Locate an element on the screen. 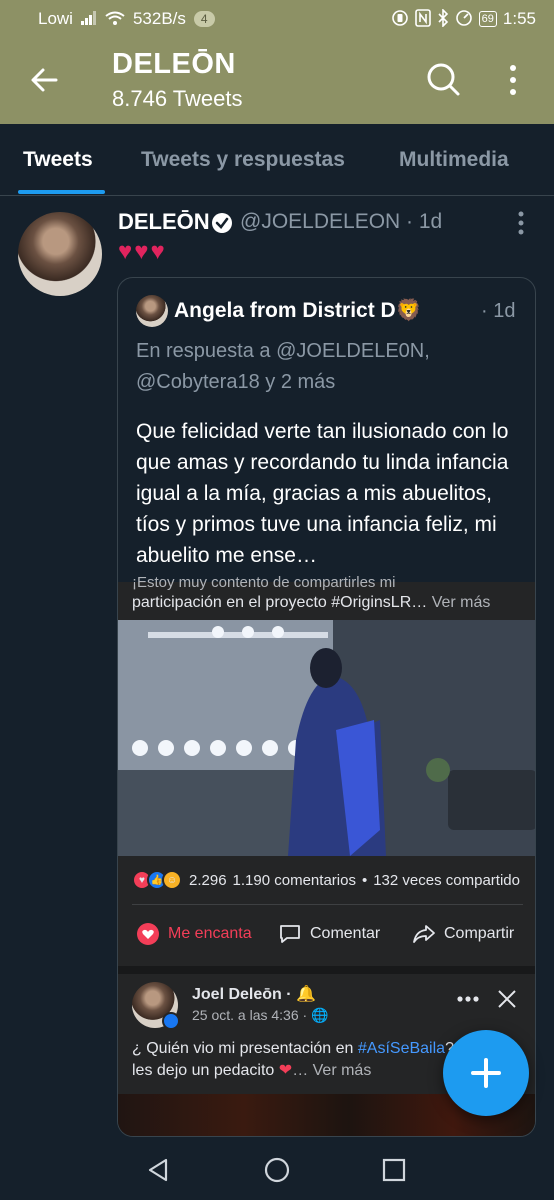 Image resolution: width=554 pixels, height=1200 pixels. comment-count: 1.190 comentarios is located at coordinates (294, 880).